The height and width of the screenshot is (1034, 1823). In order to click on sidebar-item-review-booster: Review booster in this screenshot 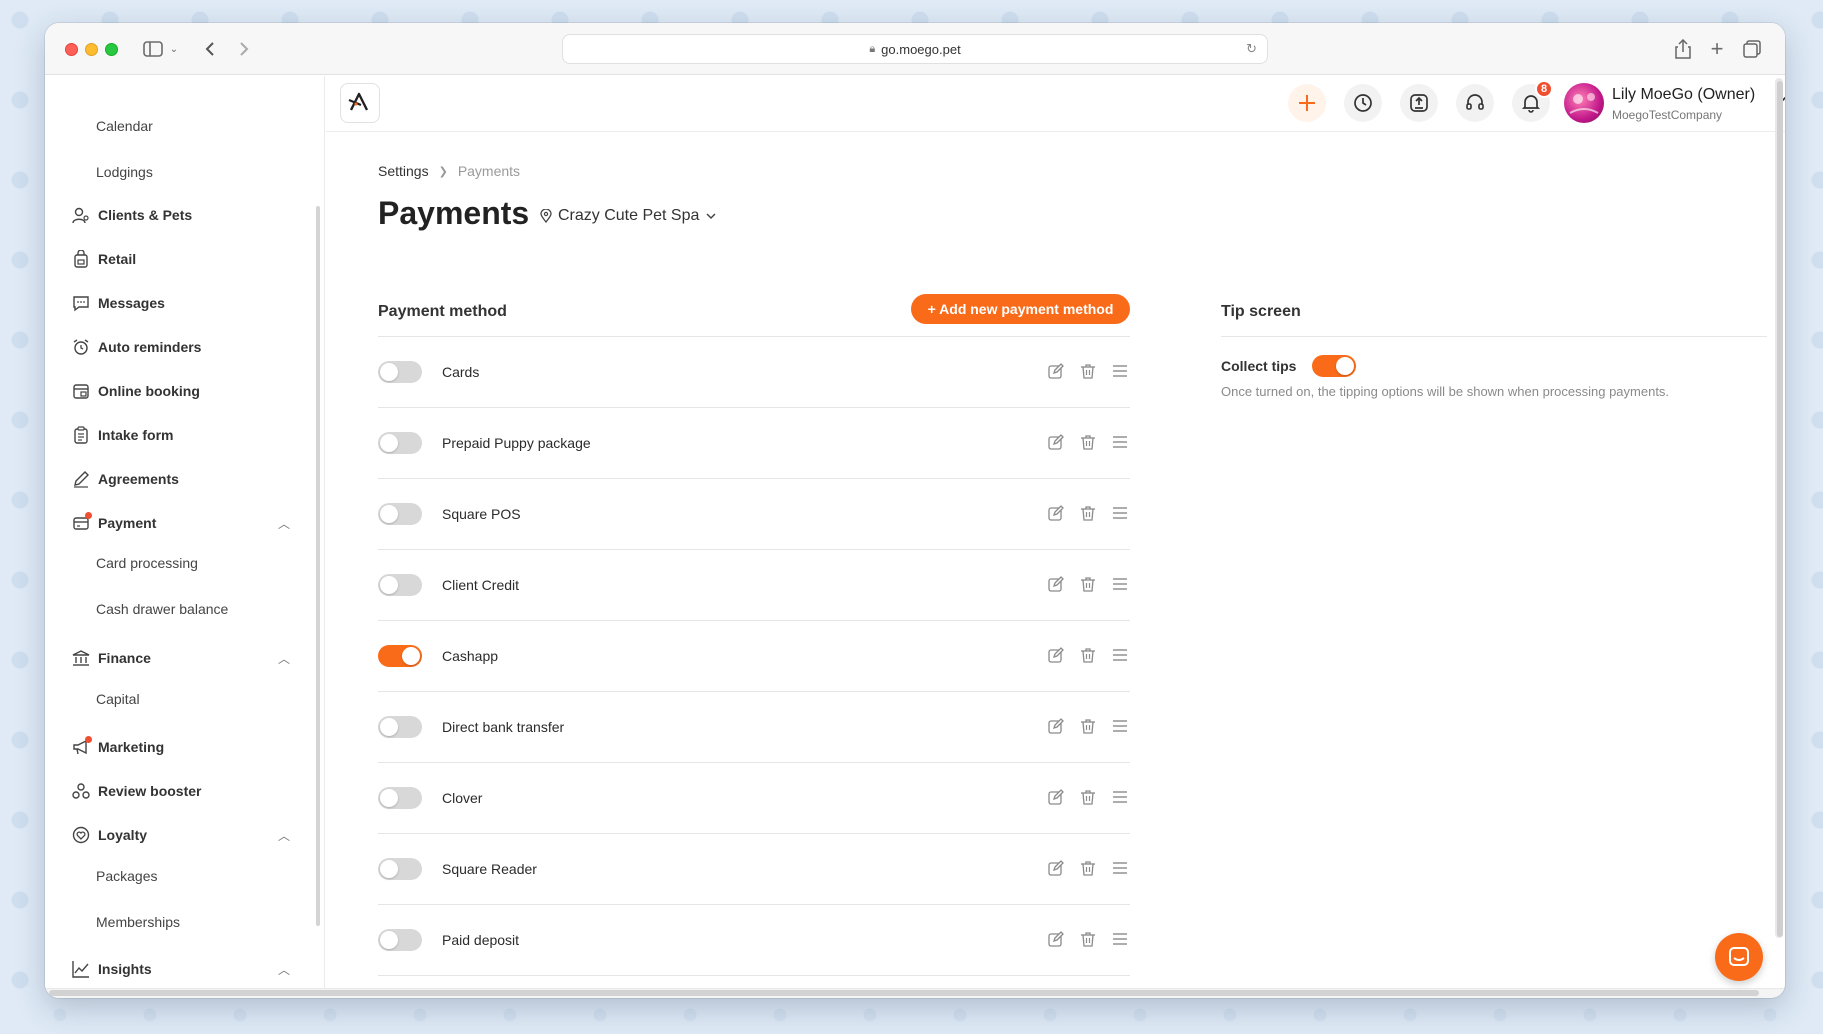, I will do `click(185, 791)`.